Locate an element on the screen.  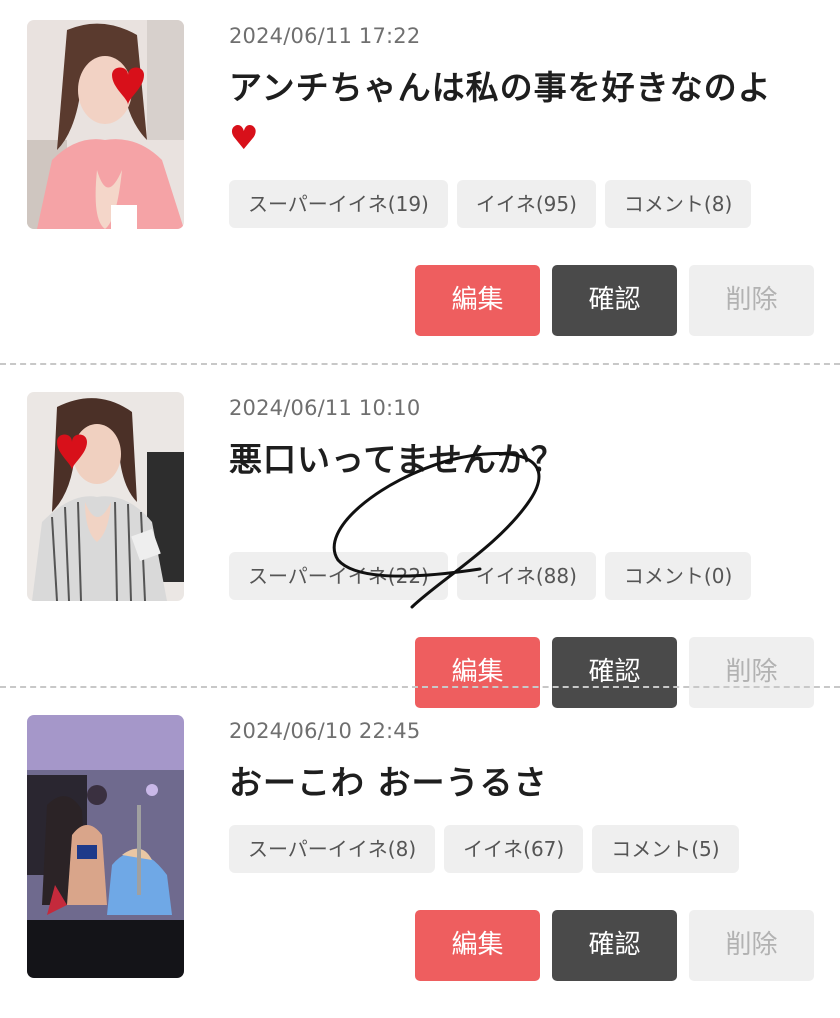
like-count: イイネ(95) is located at coordinates (526, 204).